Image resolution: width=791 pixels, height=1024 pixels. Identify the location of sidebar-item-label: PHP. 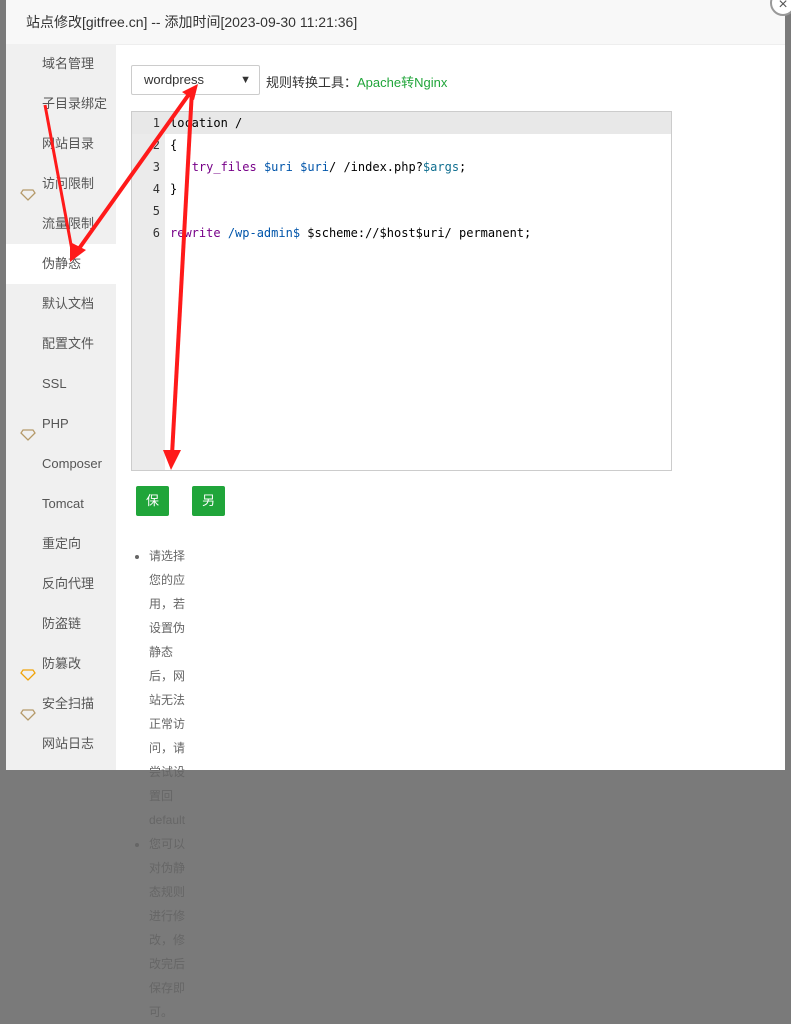
(55, 423).